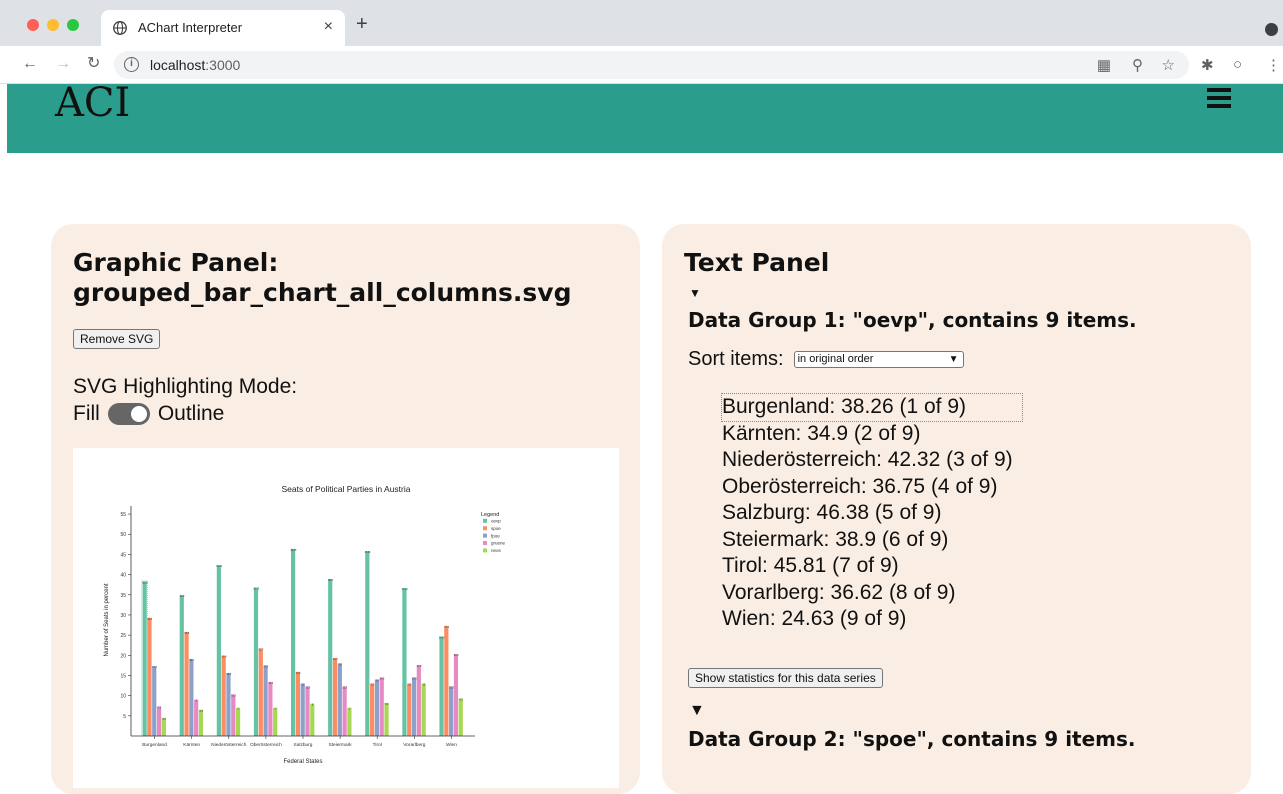  Describe the element at coordinates (86, 413) in the screenshot. I see `mode-fill-label: Fill` at that location.